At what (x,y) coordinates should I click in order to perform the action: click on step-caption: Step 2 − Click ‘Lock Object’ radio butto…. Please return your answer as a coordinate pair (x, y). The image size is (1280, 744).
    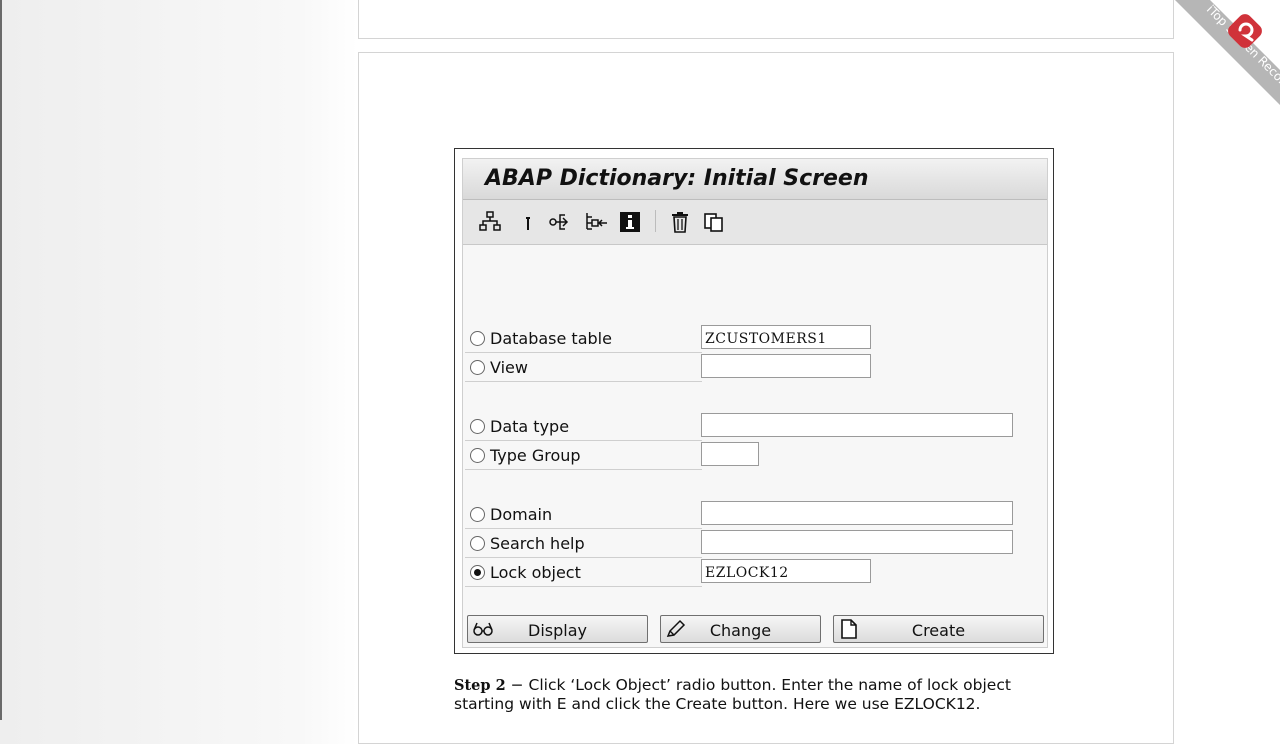
    Looking at the image, I should click on (764, 694).